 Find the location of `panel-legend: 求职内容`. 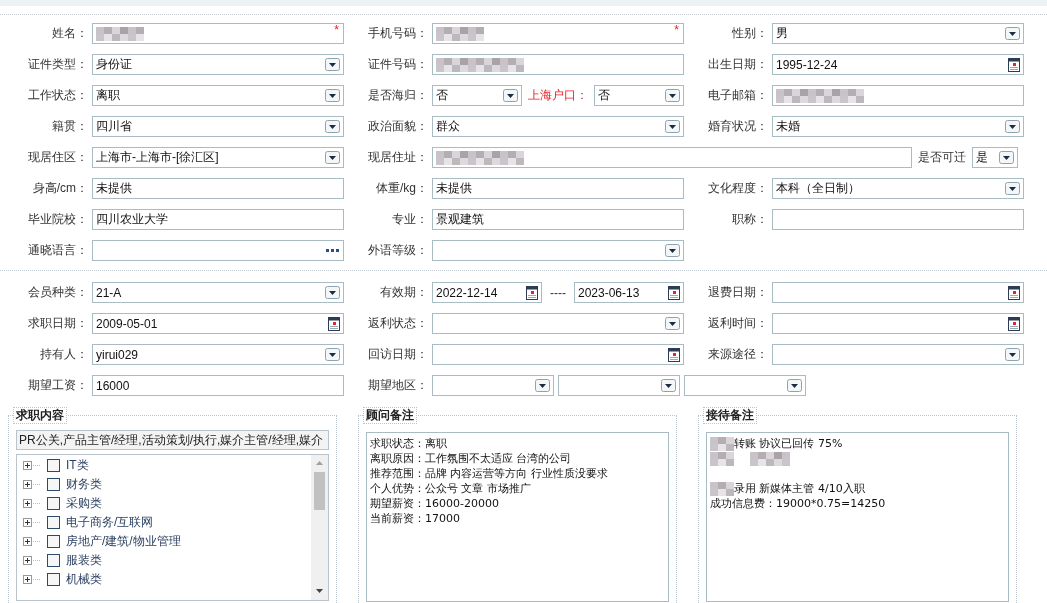

panel-legend: 求职内容 is located at coordinates (40, 415).